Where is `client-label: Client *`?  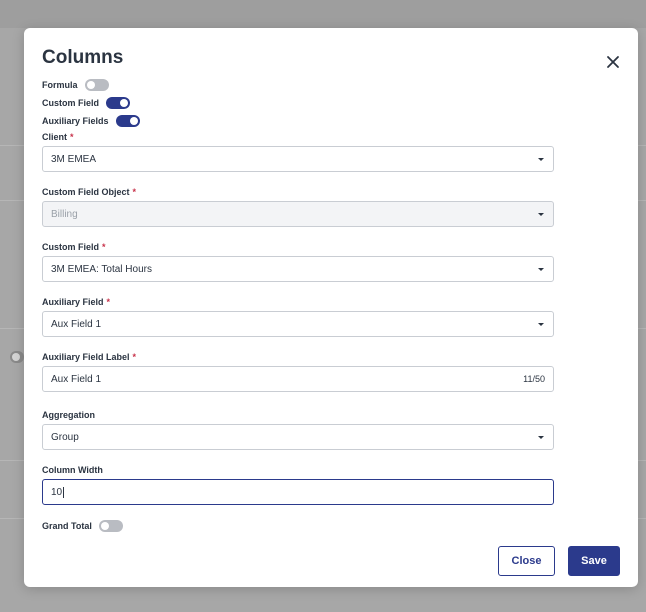 client-label: Client * is located at coordinates (58, 137).